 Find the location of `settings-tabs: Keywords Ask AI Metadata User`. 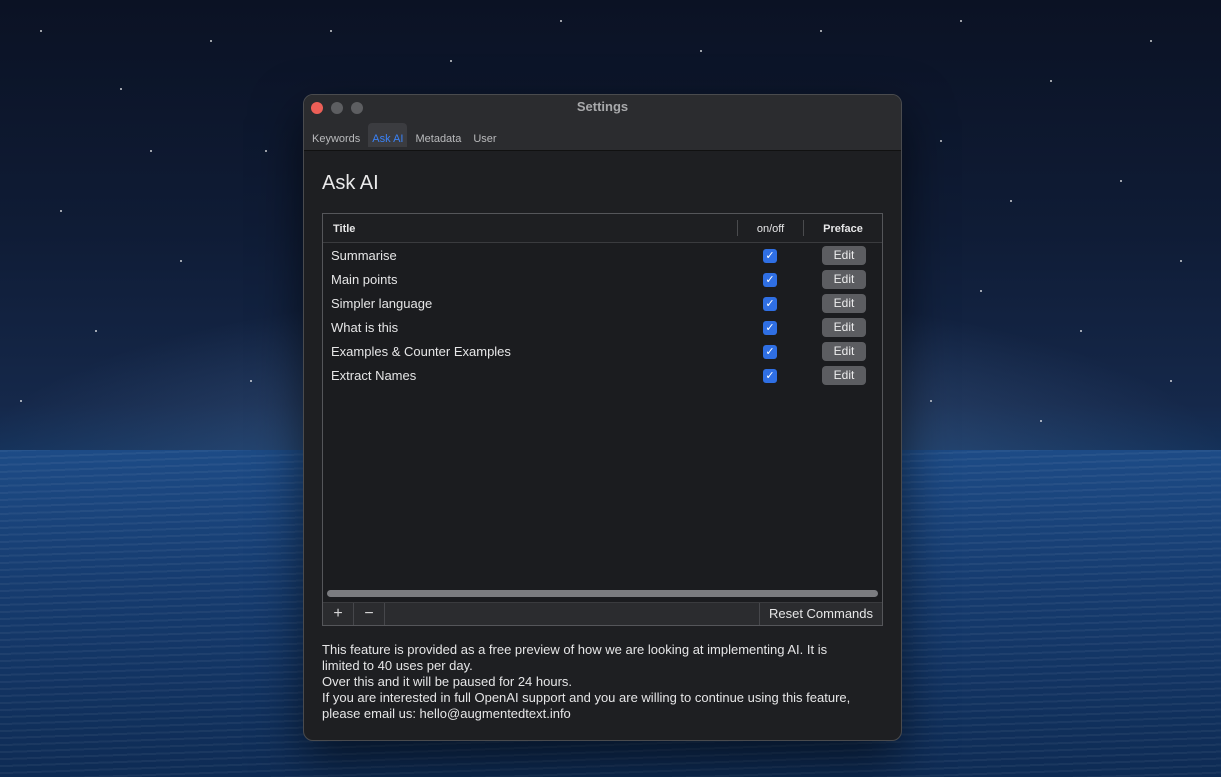

settings-tabs: Keywords Ask AI Metadata User is located at coordinates (406, 135).